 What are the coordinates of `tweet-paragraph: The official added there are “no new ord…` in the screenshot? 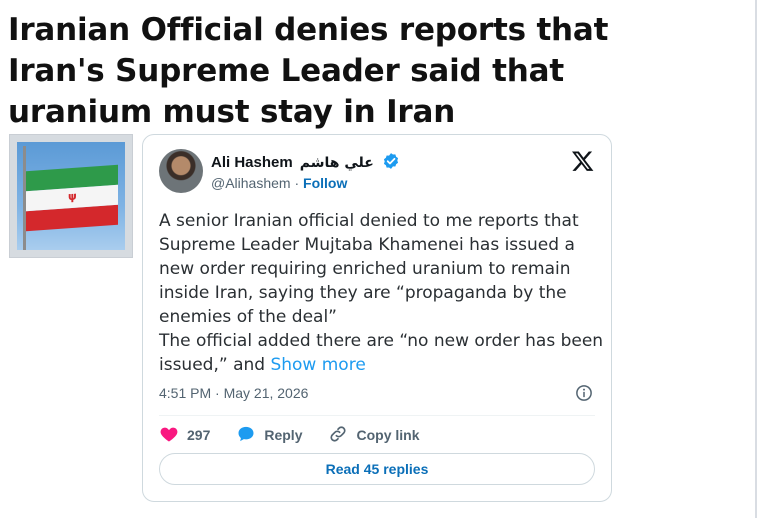 It's located at (381, 353).